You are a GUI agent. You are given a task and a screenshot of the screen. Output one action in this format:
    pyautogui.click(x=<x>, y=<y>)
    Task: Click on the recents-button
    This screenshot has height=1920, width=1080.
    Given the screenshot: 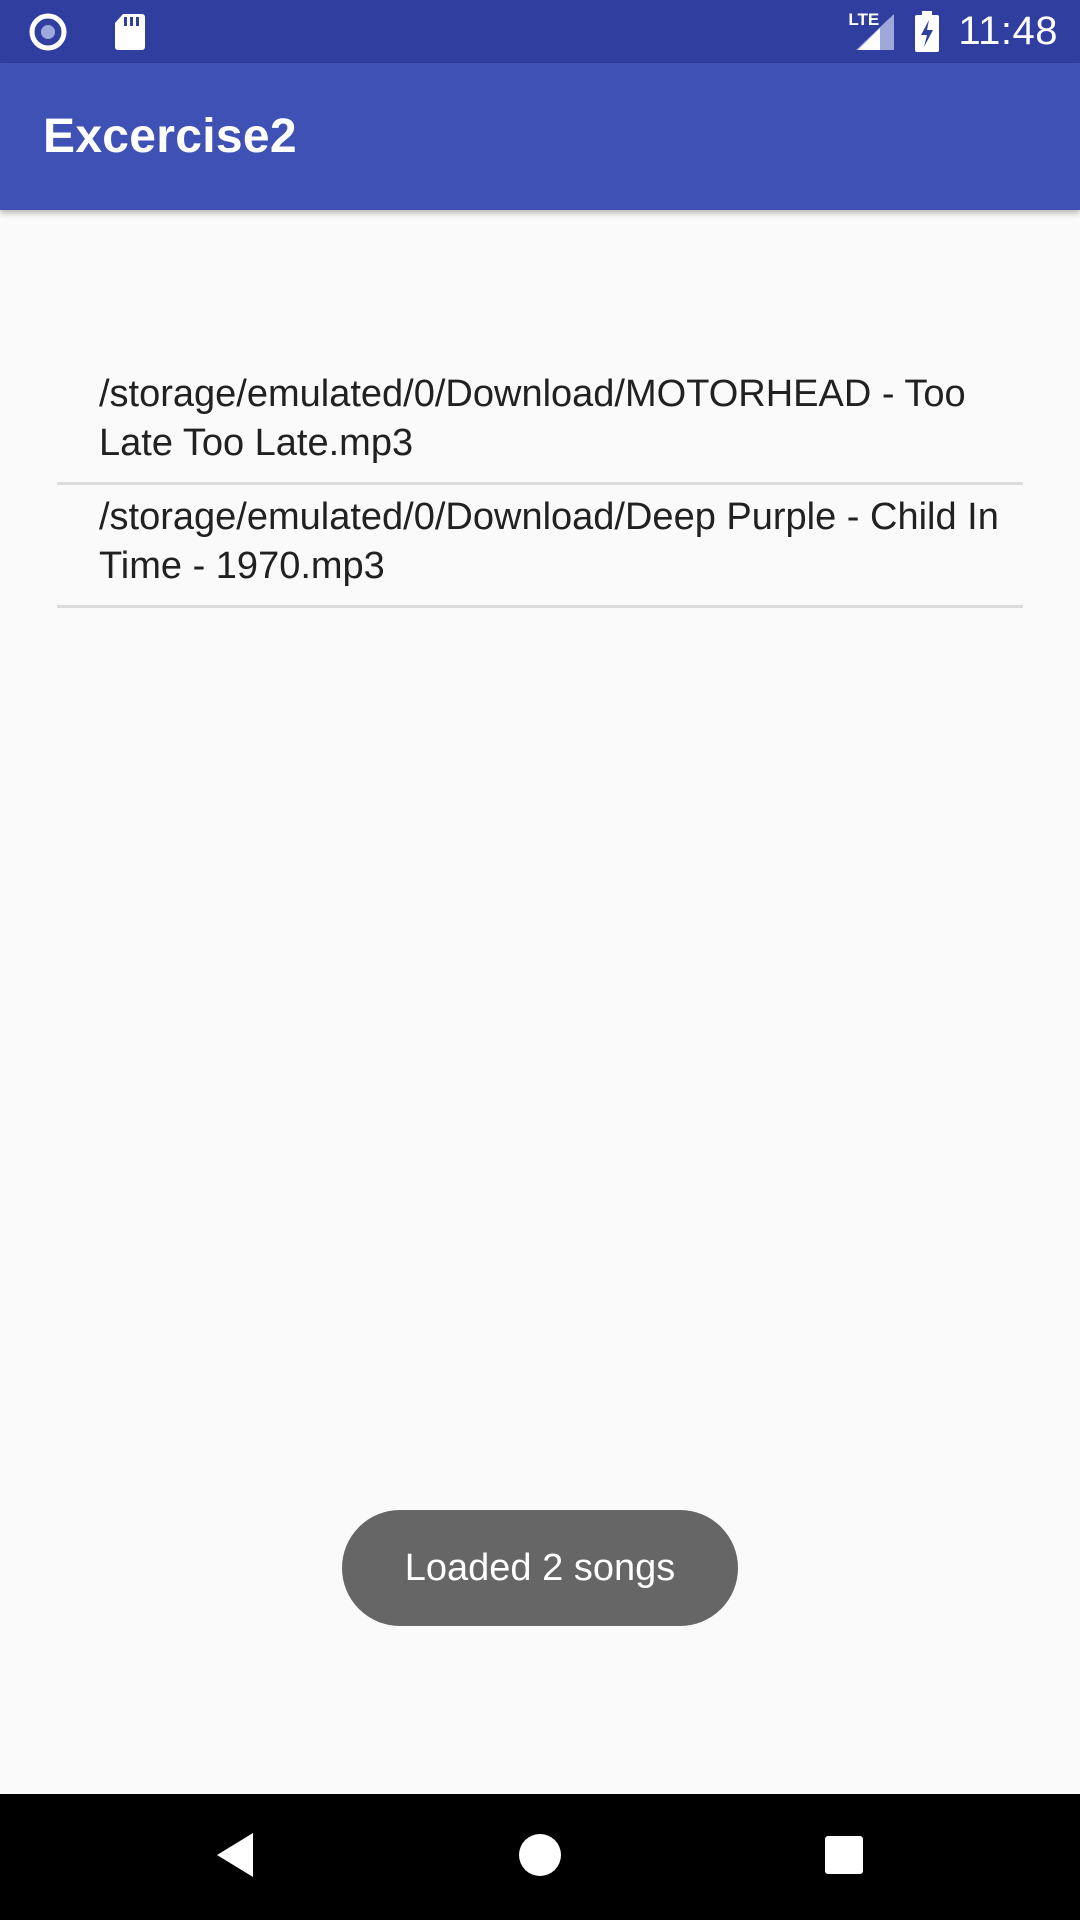 What is the action you would take?
    pyautogui.click(x=844, y=1857)
    